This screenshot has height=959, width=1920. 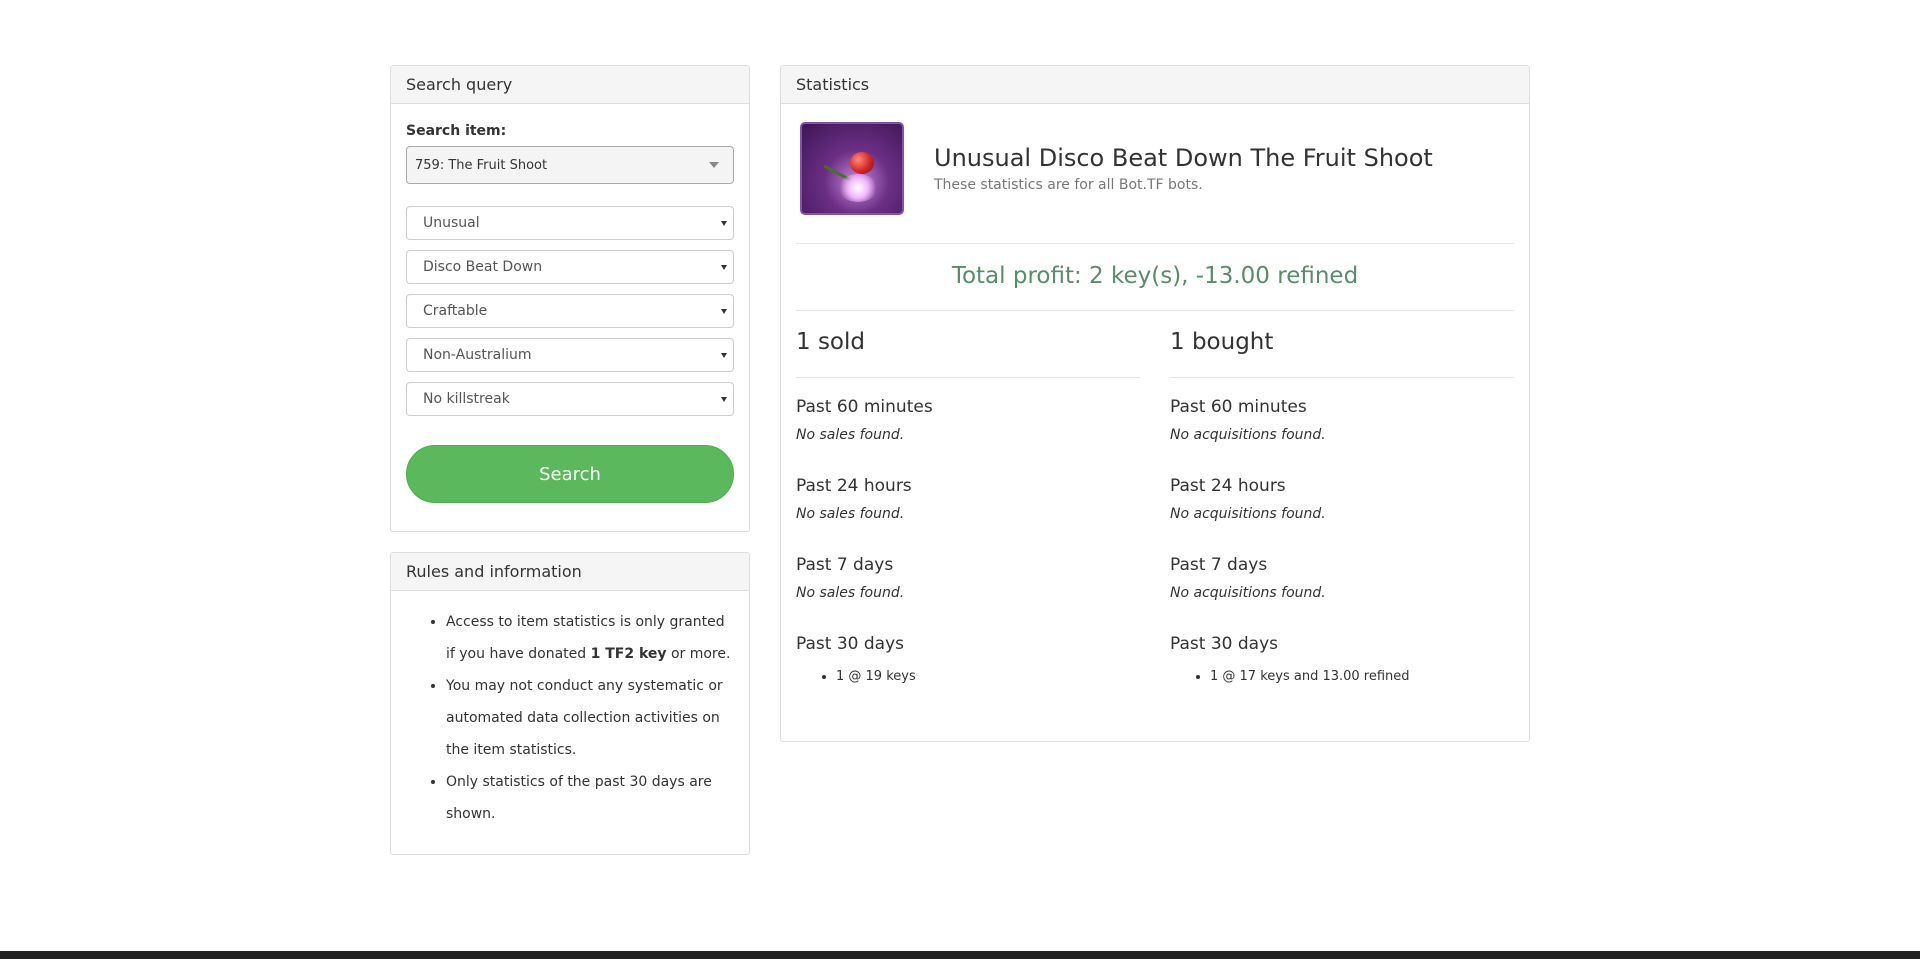 I want to click on killstreak-select: No killstreak, so click(x=570, y=399).